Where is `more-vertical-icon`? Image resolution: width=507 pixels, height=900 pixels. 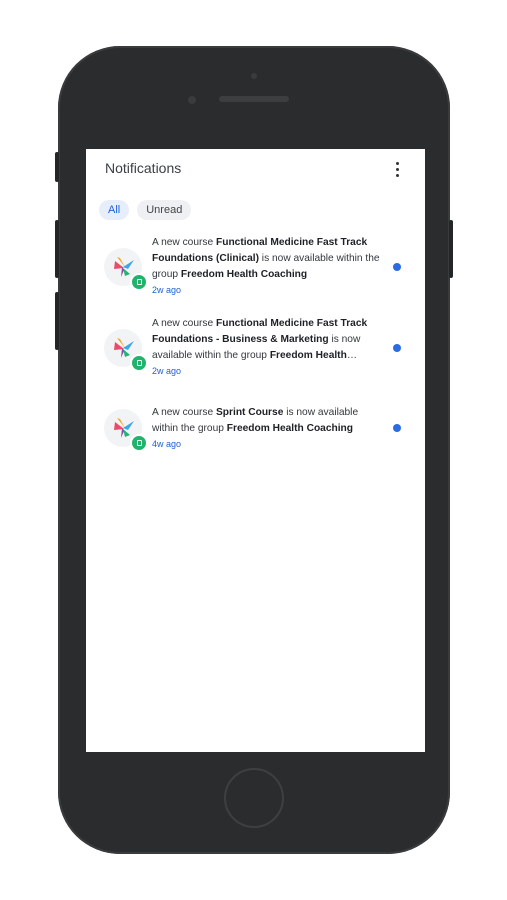 more-vertical-icon is located at coordinates (397, 169).